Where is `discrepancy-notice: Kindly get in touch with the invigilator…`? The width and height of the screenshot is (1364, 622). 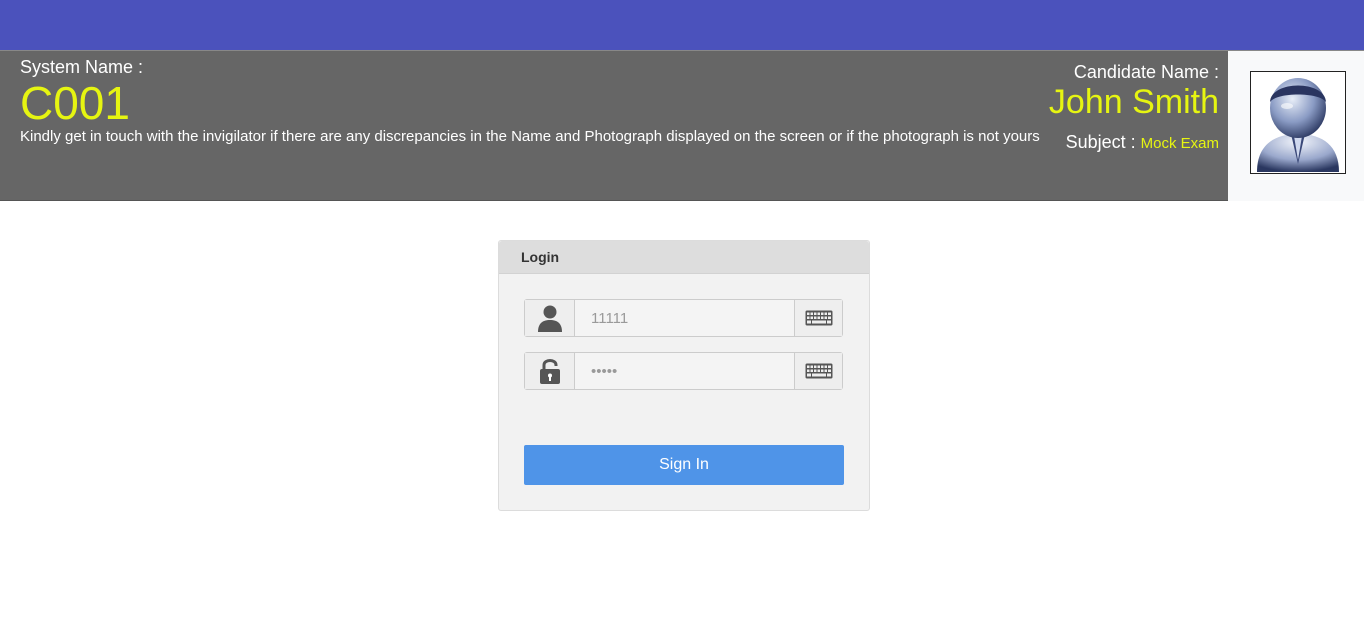 discrepancy-notice: Kindly get in touch with the invigilator… is located at coordinates (530, 136).